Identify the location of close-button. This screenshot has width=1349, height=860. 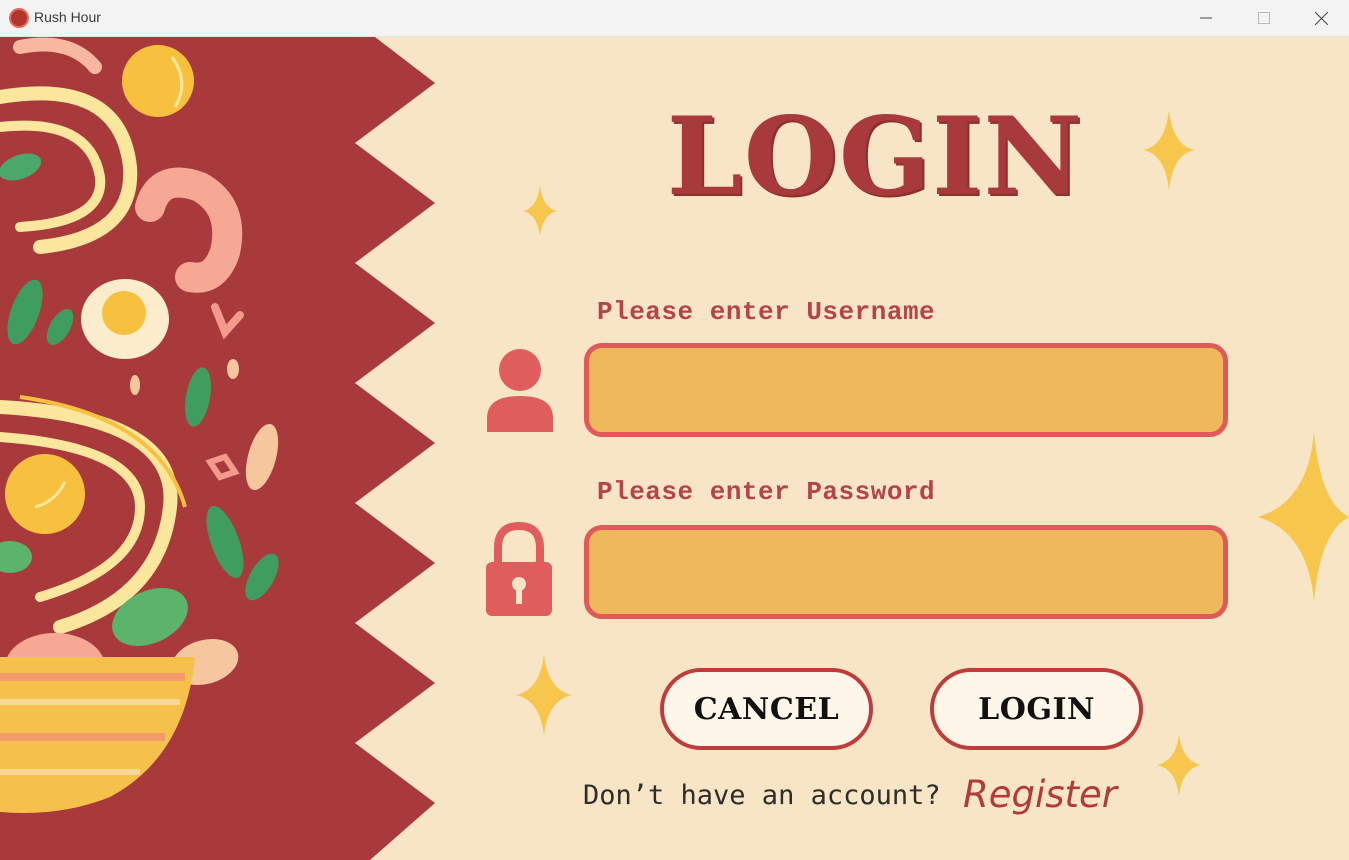
(1320, 18).